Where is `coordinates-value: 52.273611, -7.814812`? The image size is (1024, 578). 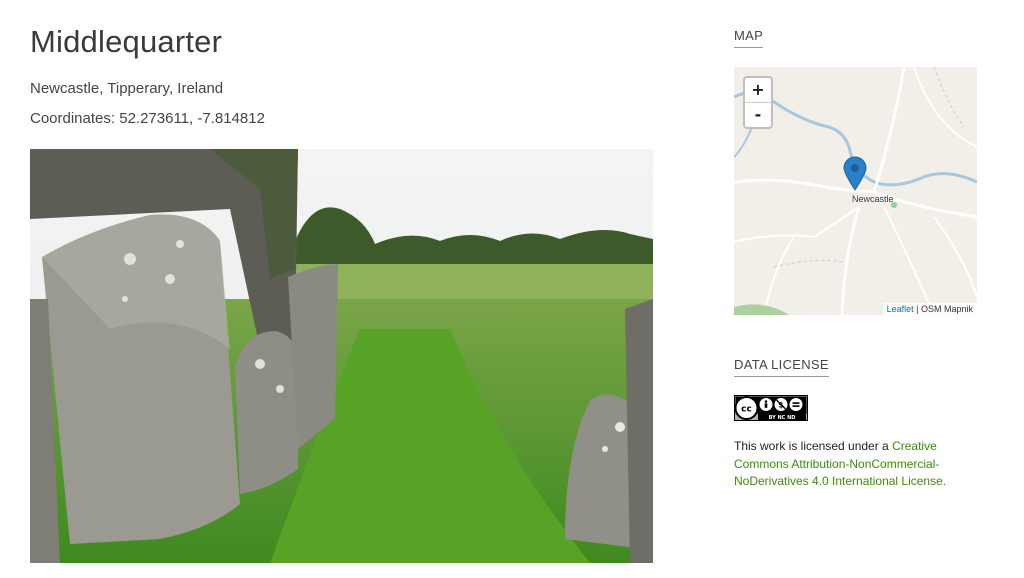 coordinates-value: 52.273611, -7.814812 is located at coordinates (192, 118).